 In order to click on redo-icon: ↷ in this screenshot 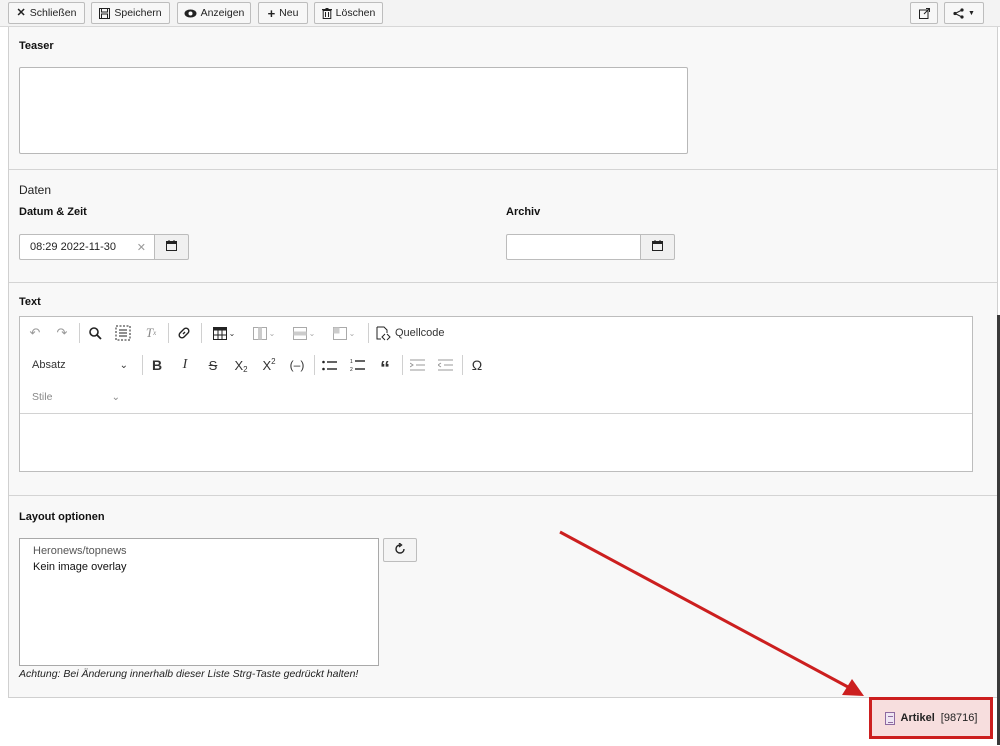, I will do `click(62, 333)`.